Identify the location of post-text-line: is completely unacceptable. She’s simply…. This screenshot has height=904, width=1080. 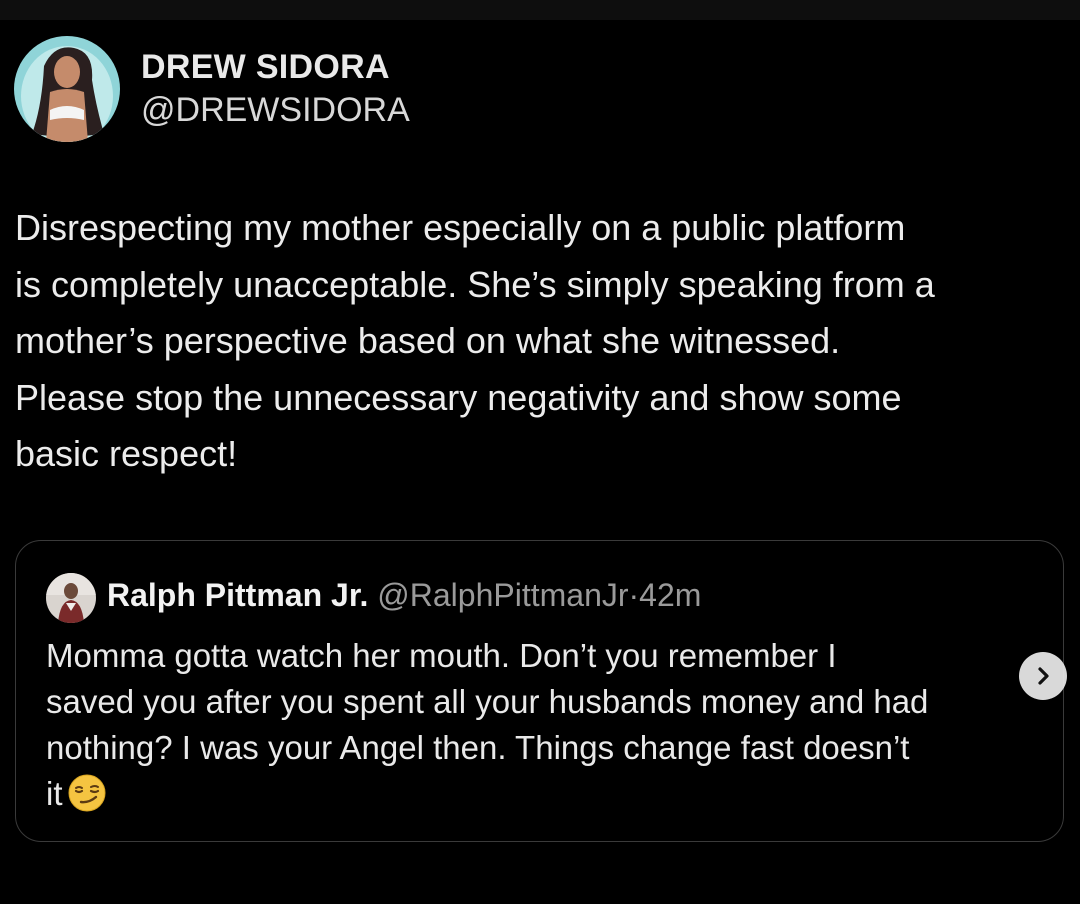
(475, 284).